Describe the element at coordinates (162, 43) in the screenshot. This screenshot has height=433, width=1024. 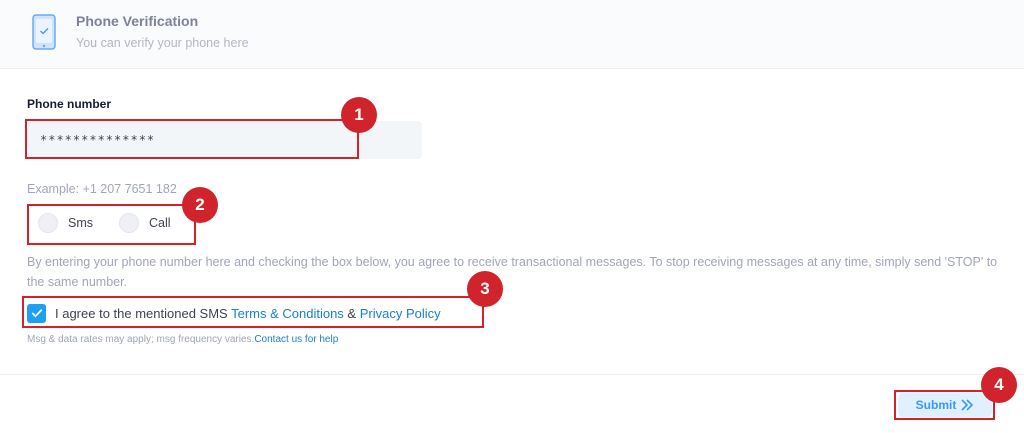
I see `page-subtitle: You can verify your phone here` at that location.